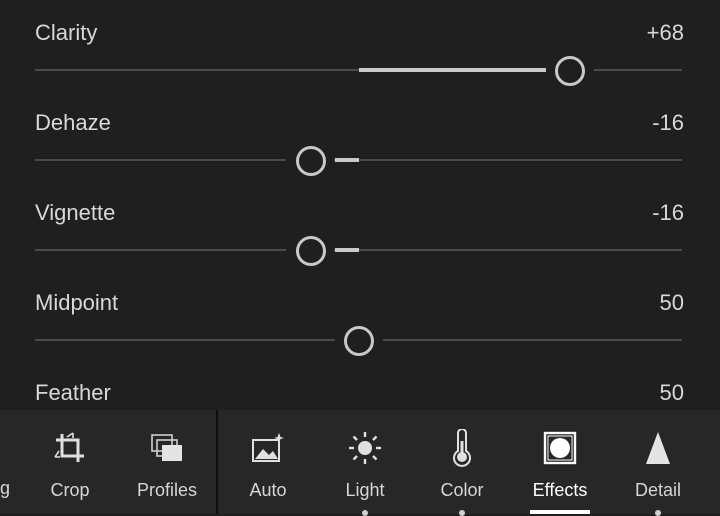  I want to click on tool-label: Detail, so click(658, 490).